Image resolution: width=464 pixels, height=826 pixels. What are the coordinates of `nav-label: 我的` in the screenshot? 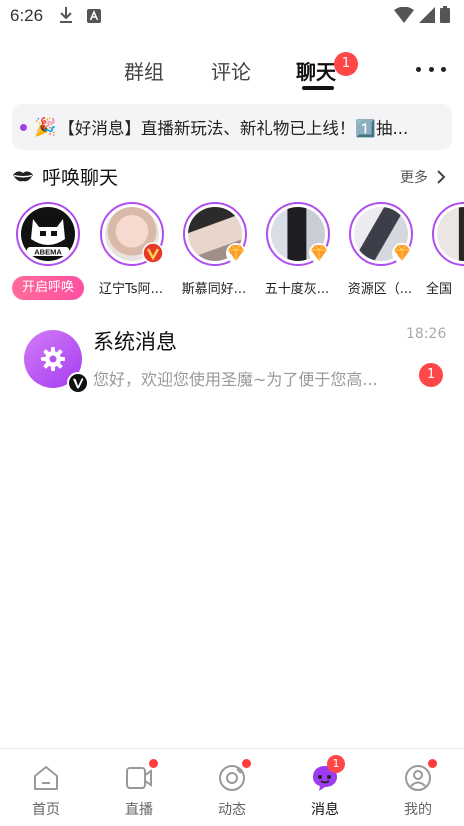 It's located at (418, 810).